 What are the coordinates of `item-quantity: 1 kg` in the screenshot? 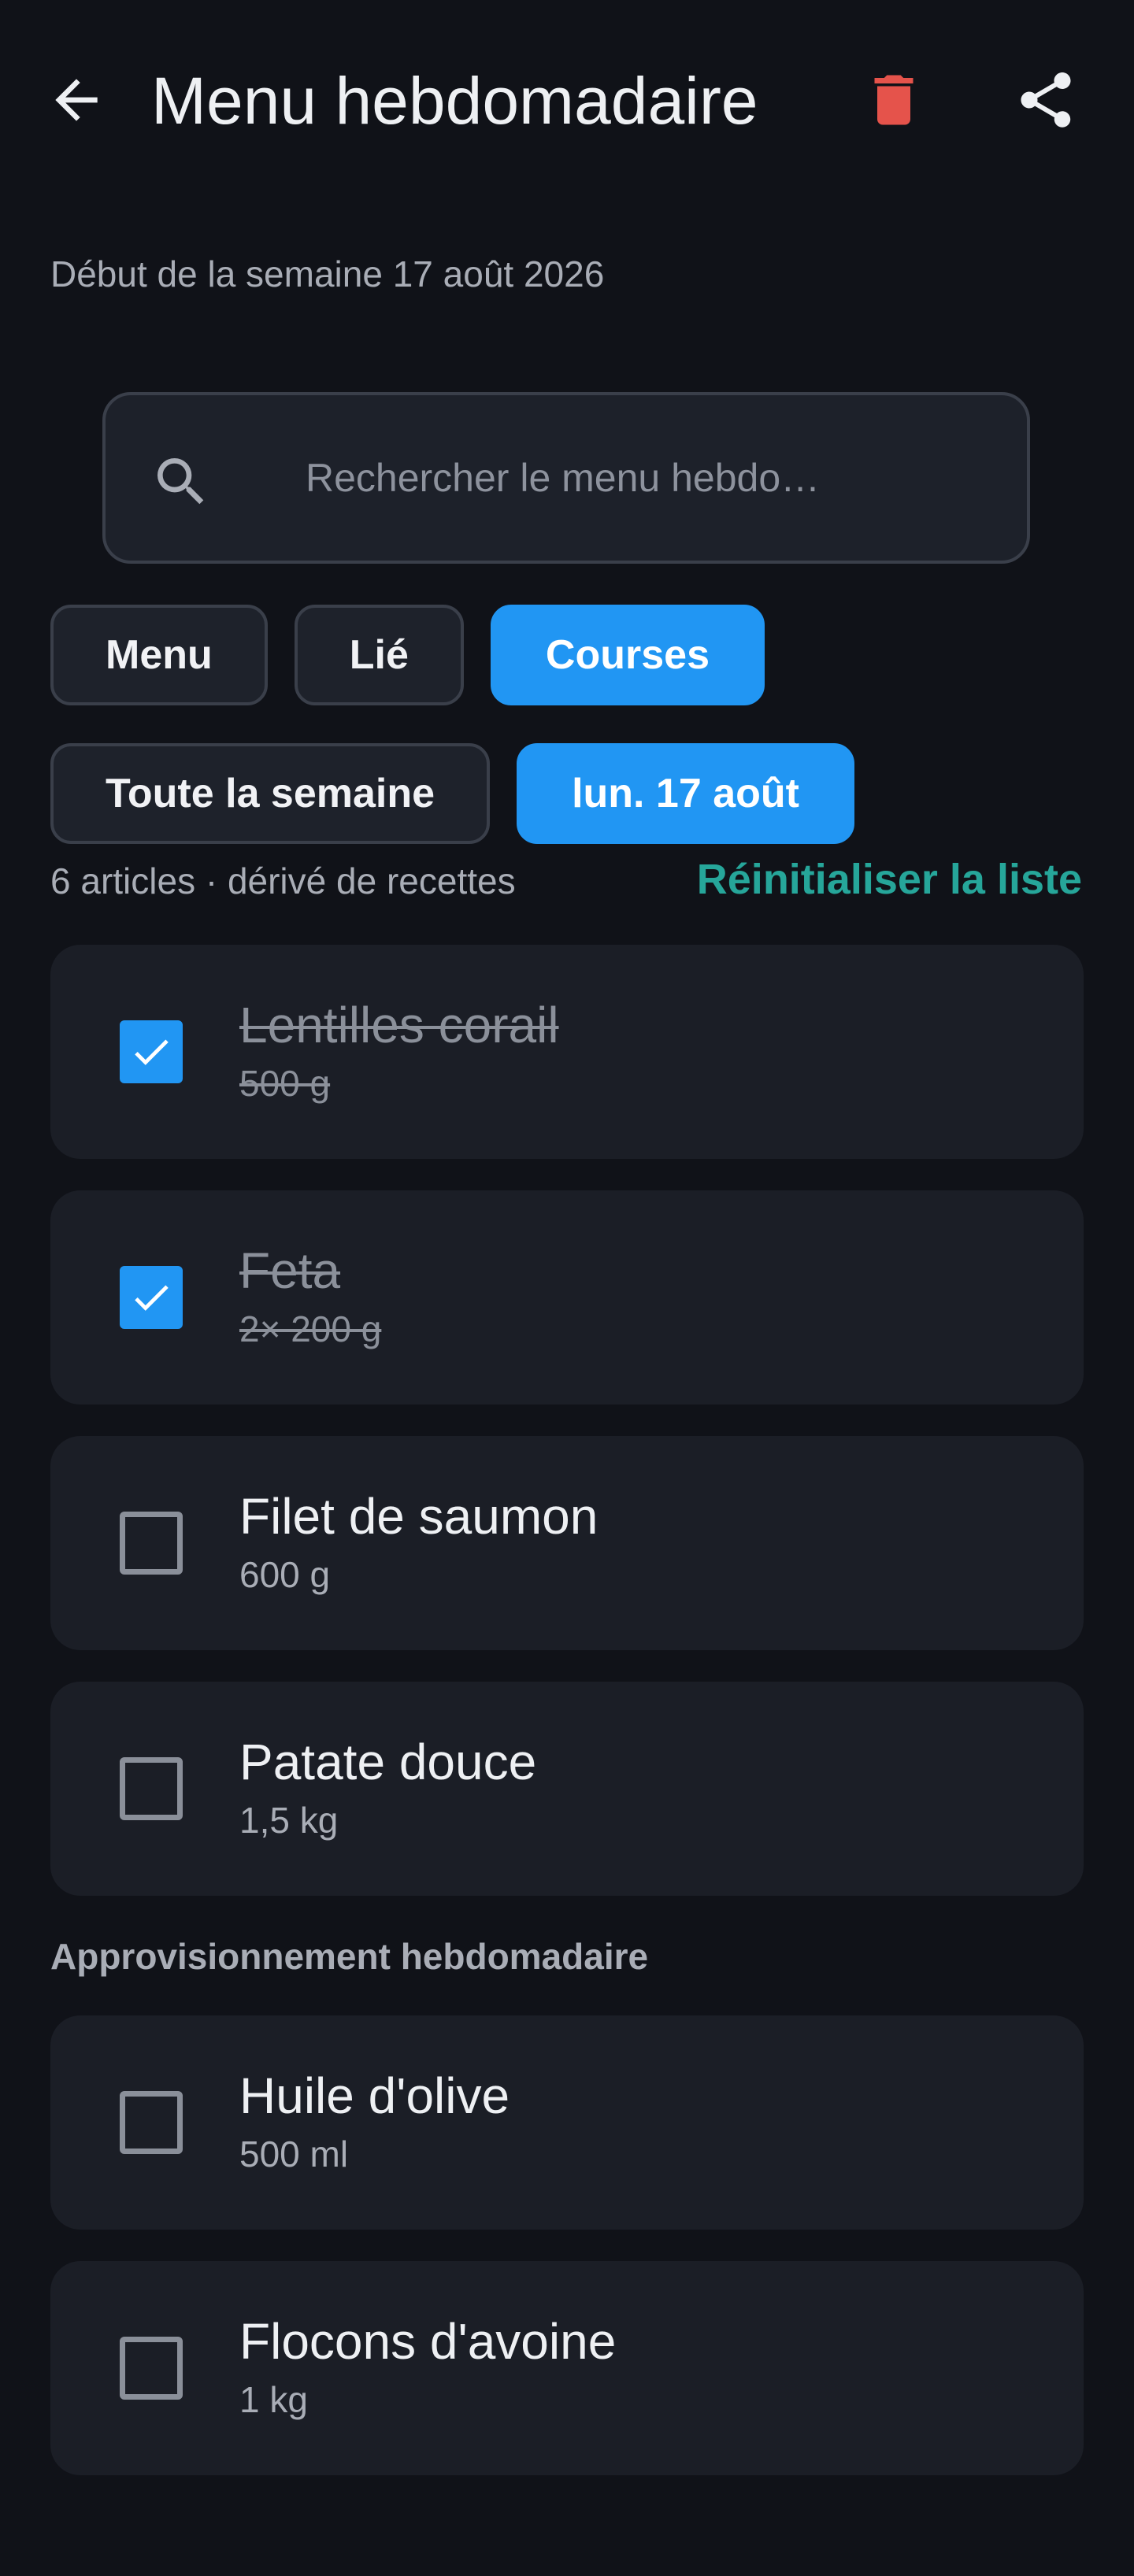 It's located at (273, 2399).